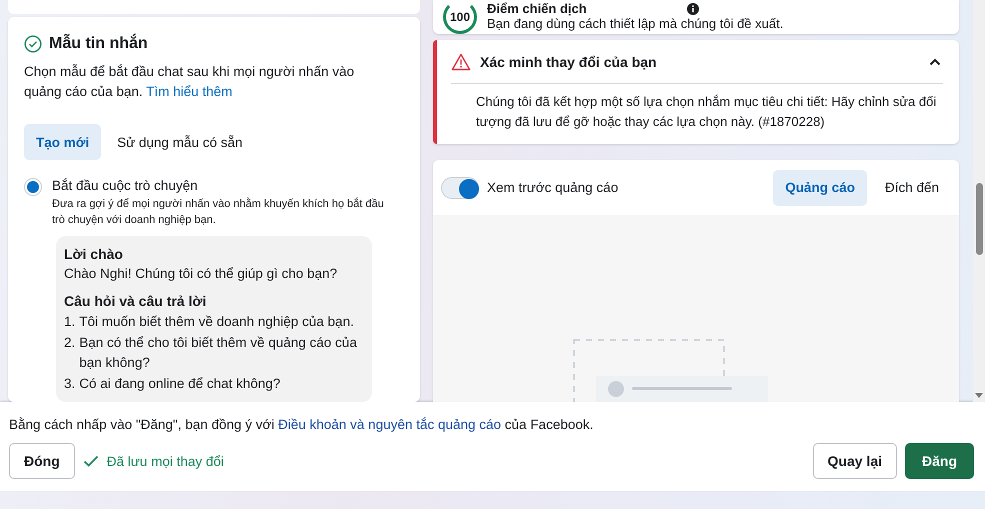 Image resolution: width=985 pixels, height=509 pixels. What do you see at coordinates (179, 384) in the screenshot?
I see `question-text: Có ai đang online để chat không?` at bounding box center [179, 384].